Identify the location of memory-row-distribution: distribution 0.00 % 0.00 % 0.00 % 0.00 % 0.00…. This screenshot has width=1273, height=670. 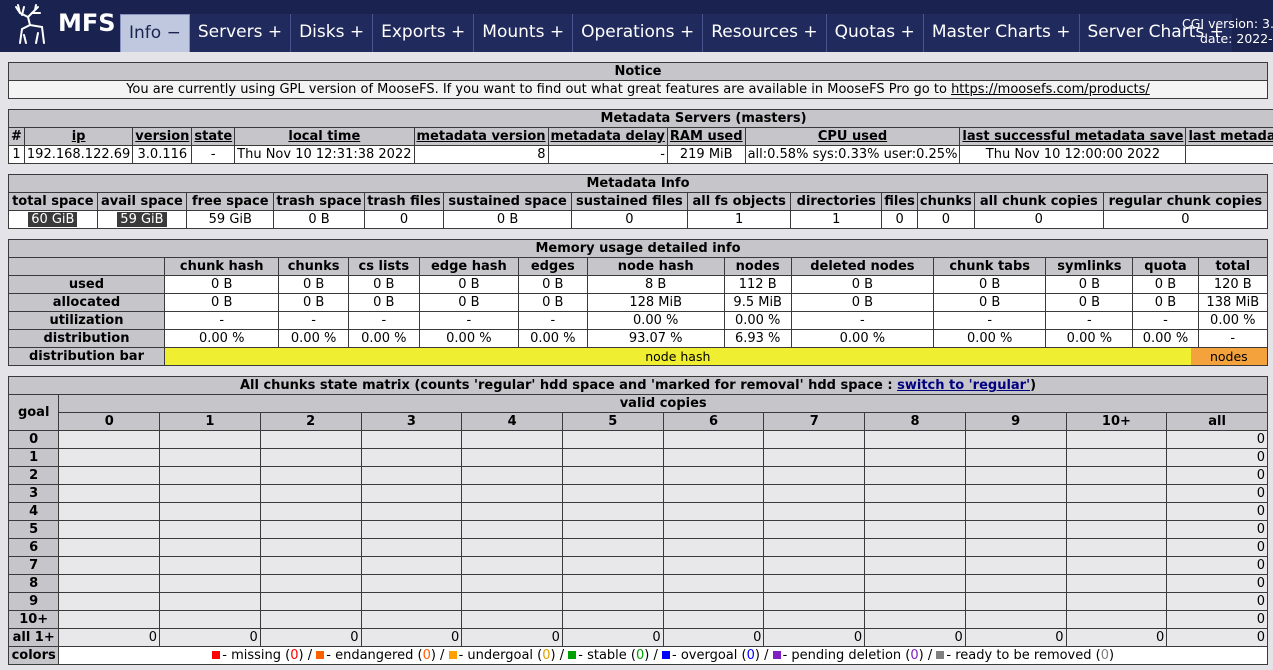
(638, 338).